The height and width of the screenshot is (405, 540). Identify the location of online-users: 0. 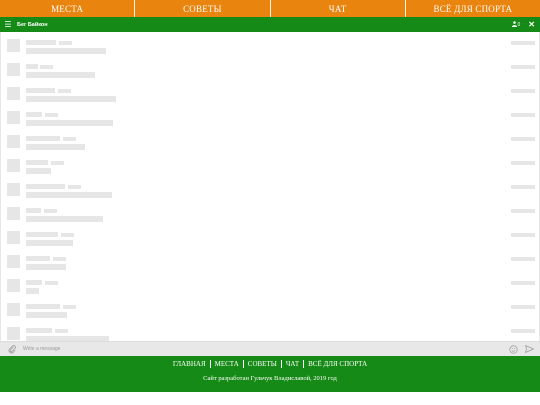
(516, 24).